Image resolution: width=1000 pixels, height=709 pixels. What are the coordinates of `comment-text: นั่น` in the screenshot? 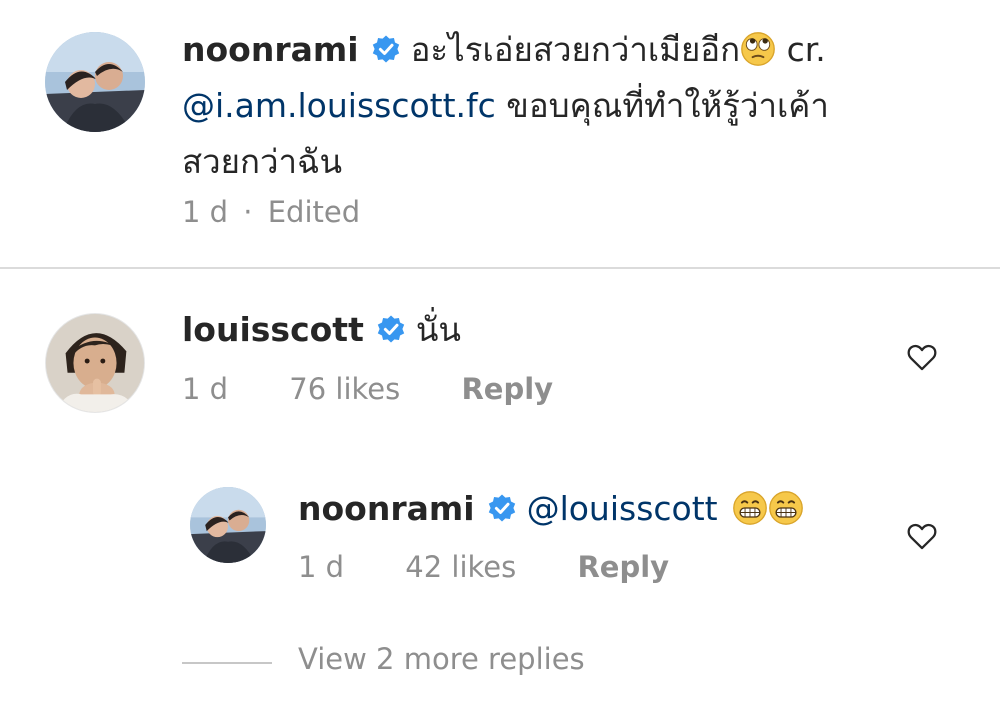 It's located at (438, 329).